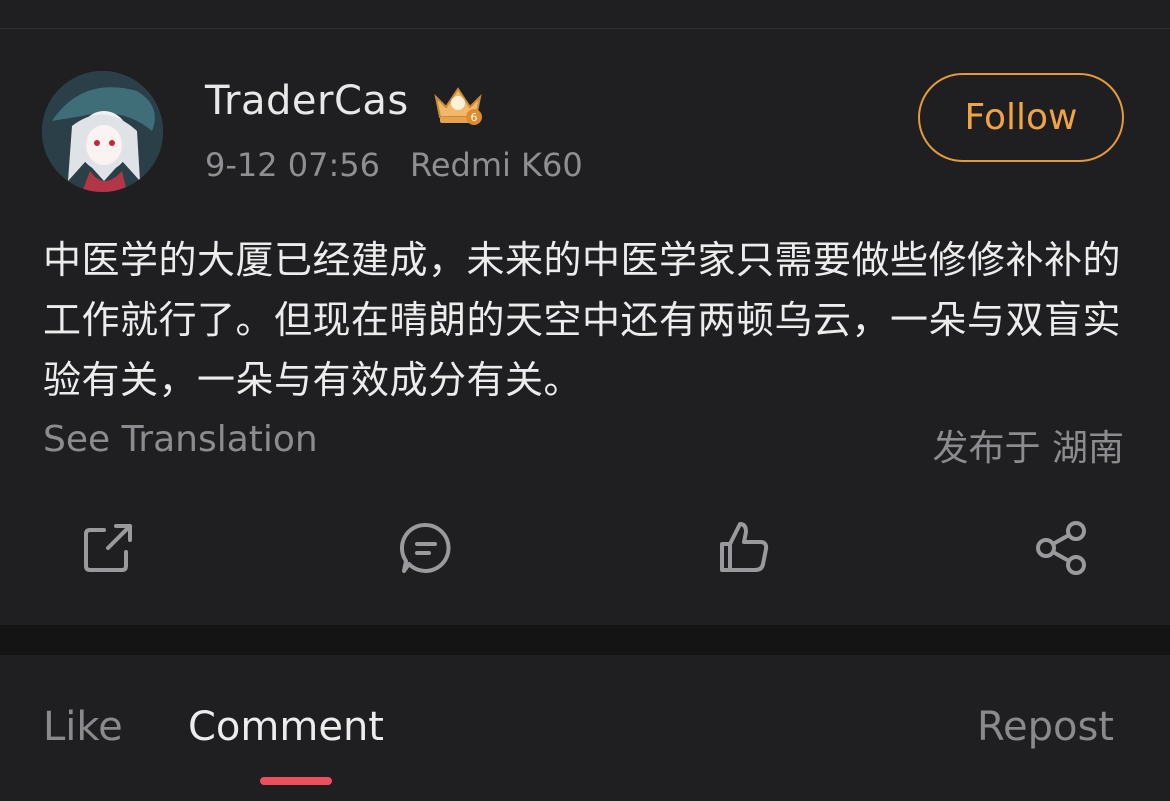 The image size is (1170, 801). I want to click on thumbs-up-icon, so click(744, 547).